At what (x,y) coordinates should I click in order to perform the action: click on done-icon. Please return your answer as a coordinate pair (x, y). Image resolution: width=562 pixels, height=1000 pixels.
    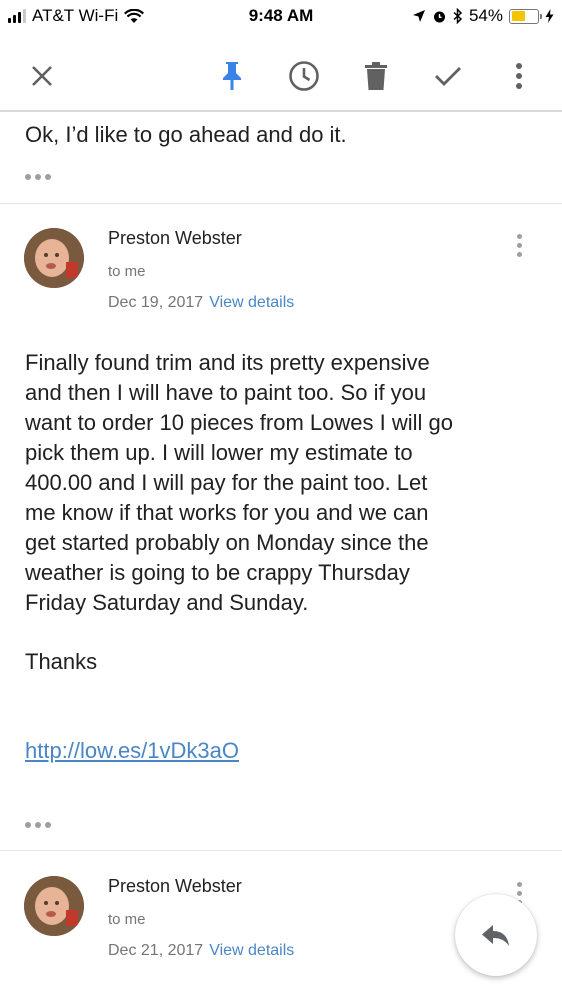
    Looking at the image, I should click on (448, 76).